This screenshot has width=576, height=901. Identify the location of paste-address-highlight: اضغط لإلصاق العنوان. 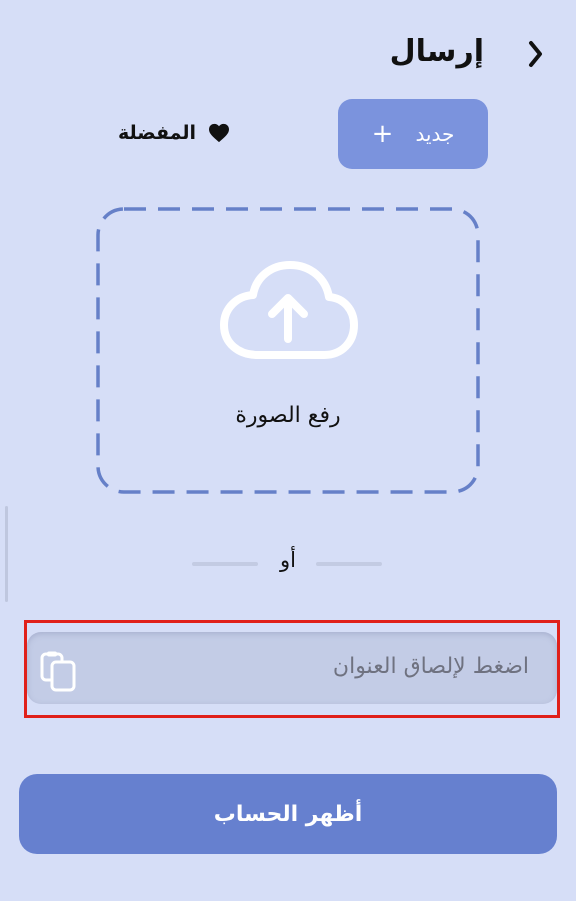
(292, 669).